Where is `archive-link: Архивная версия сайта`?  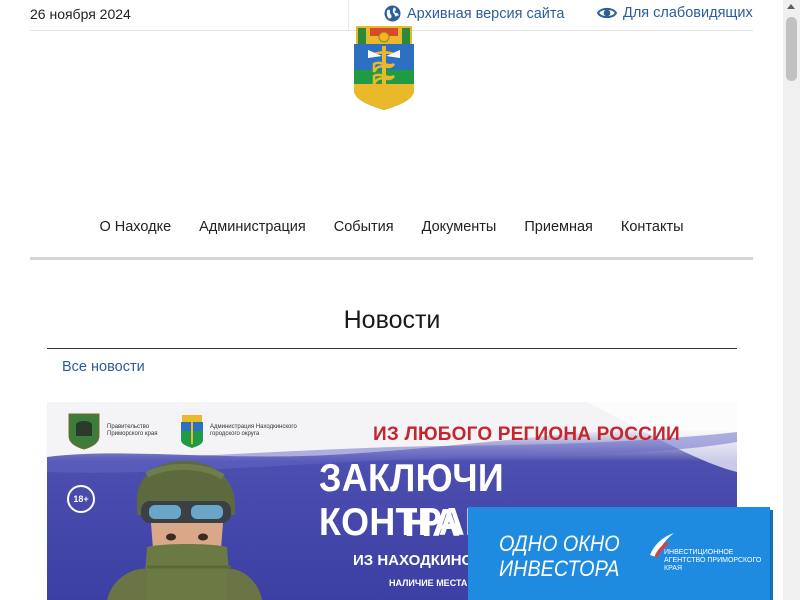 archive-link: Архивная версия сайта is located at coordinates (474, 13).